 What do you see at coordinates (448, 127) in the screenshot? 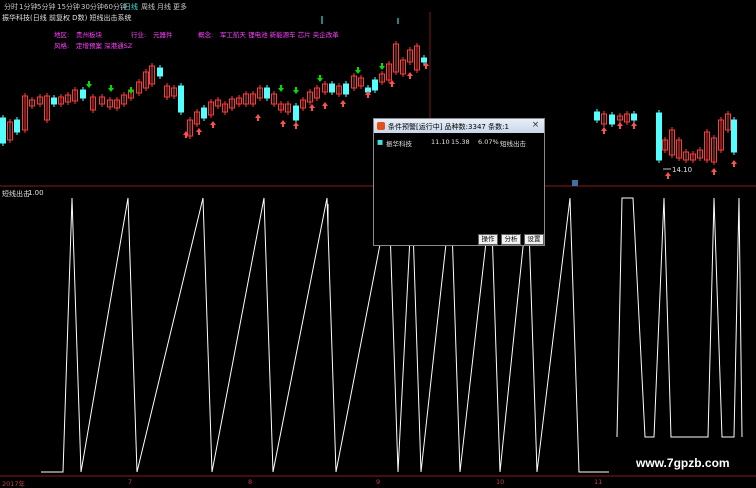
I see `dialog-title: 条件预警[运行中] 品种数:3347 条数:1` at bounding box center [448, 127].